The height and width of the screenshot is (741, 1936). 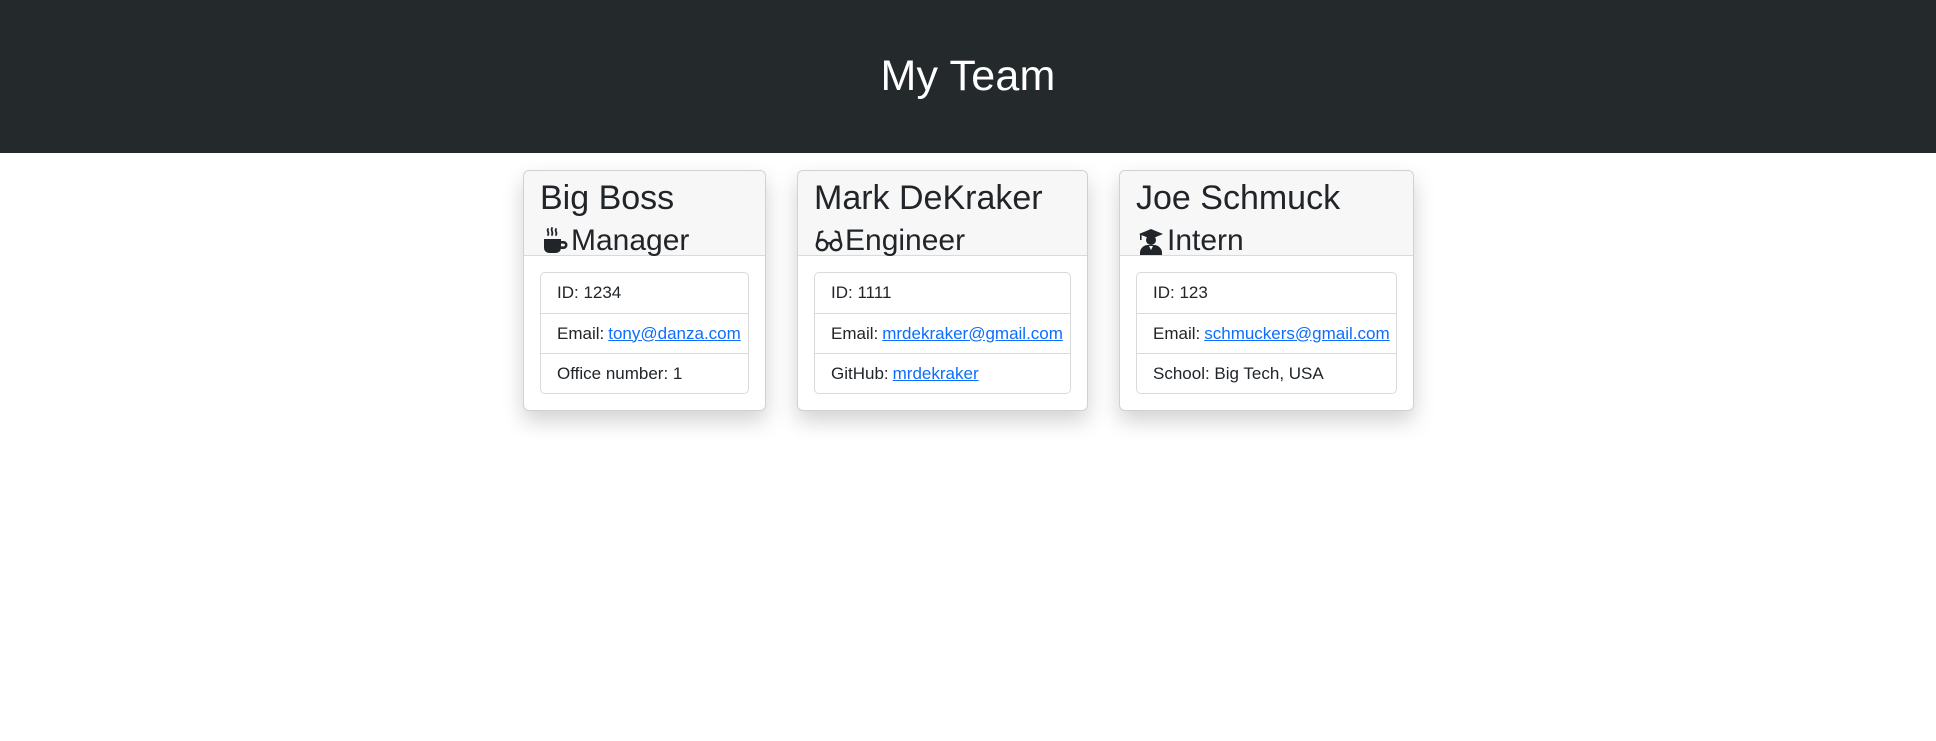 What do you see at coordinates (861, 292) in the screenshot?
I see `id-item: ID: 1111` at bounding box center [861, 292].